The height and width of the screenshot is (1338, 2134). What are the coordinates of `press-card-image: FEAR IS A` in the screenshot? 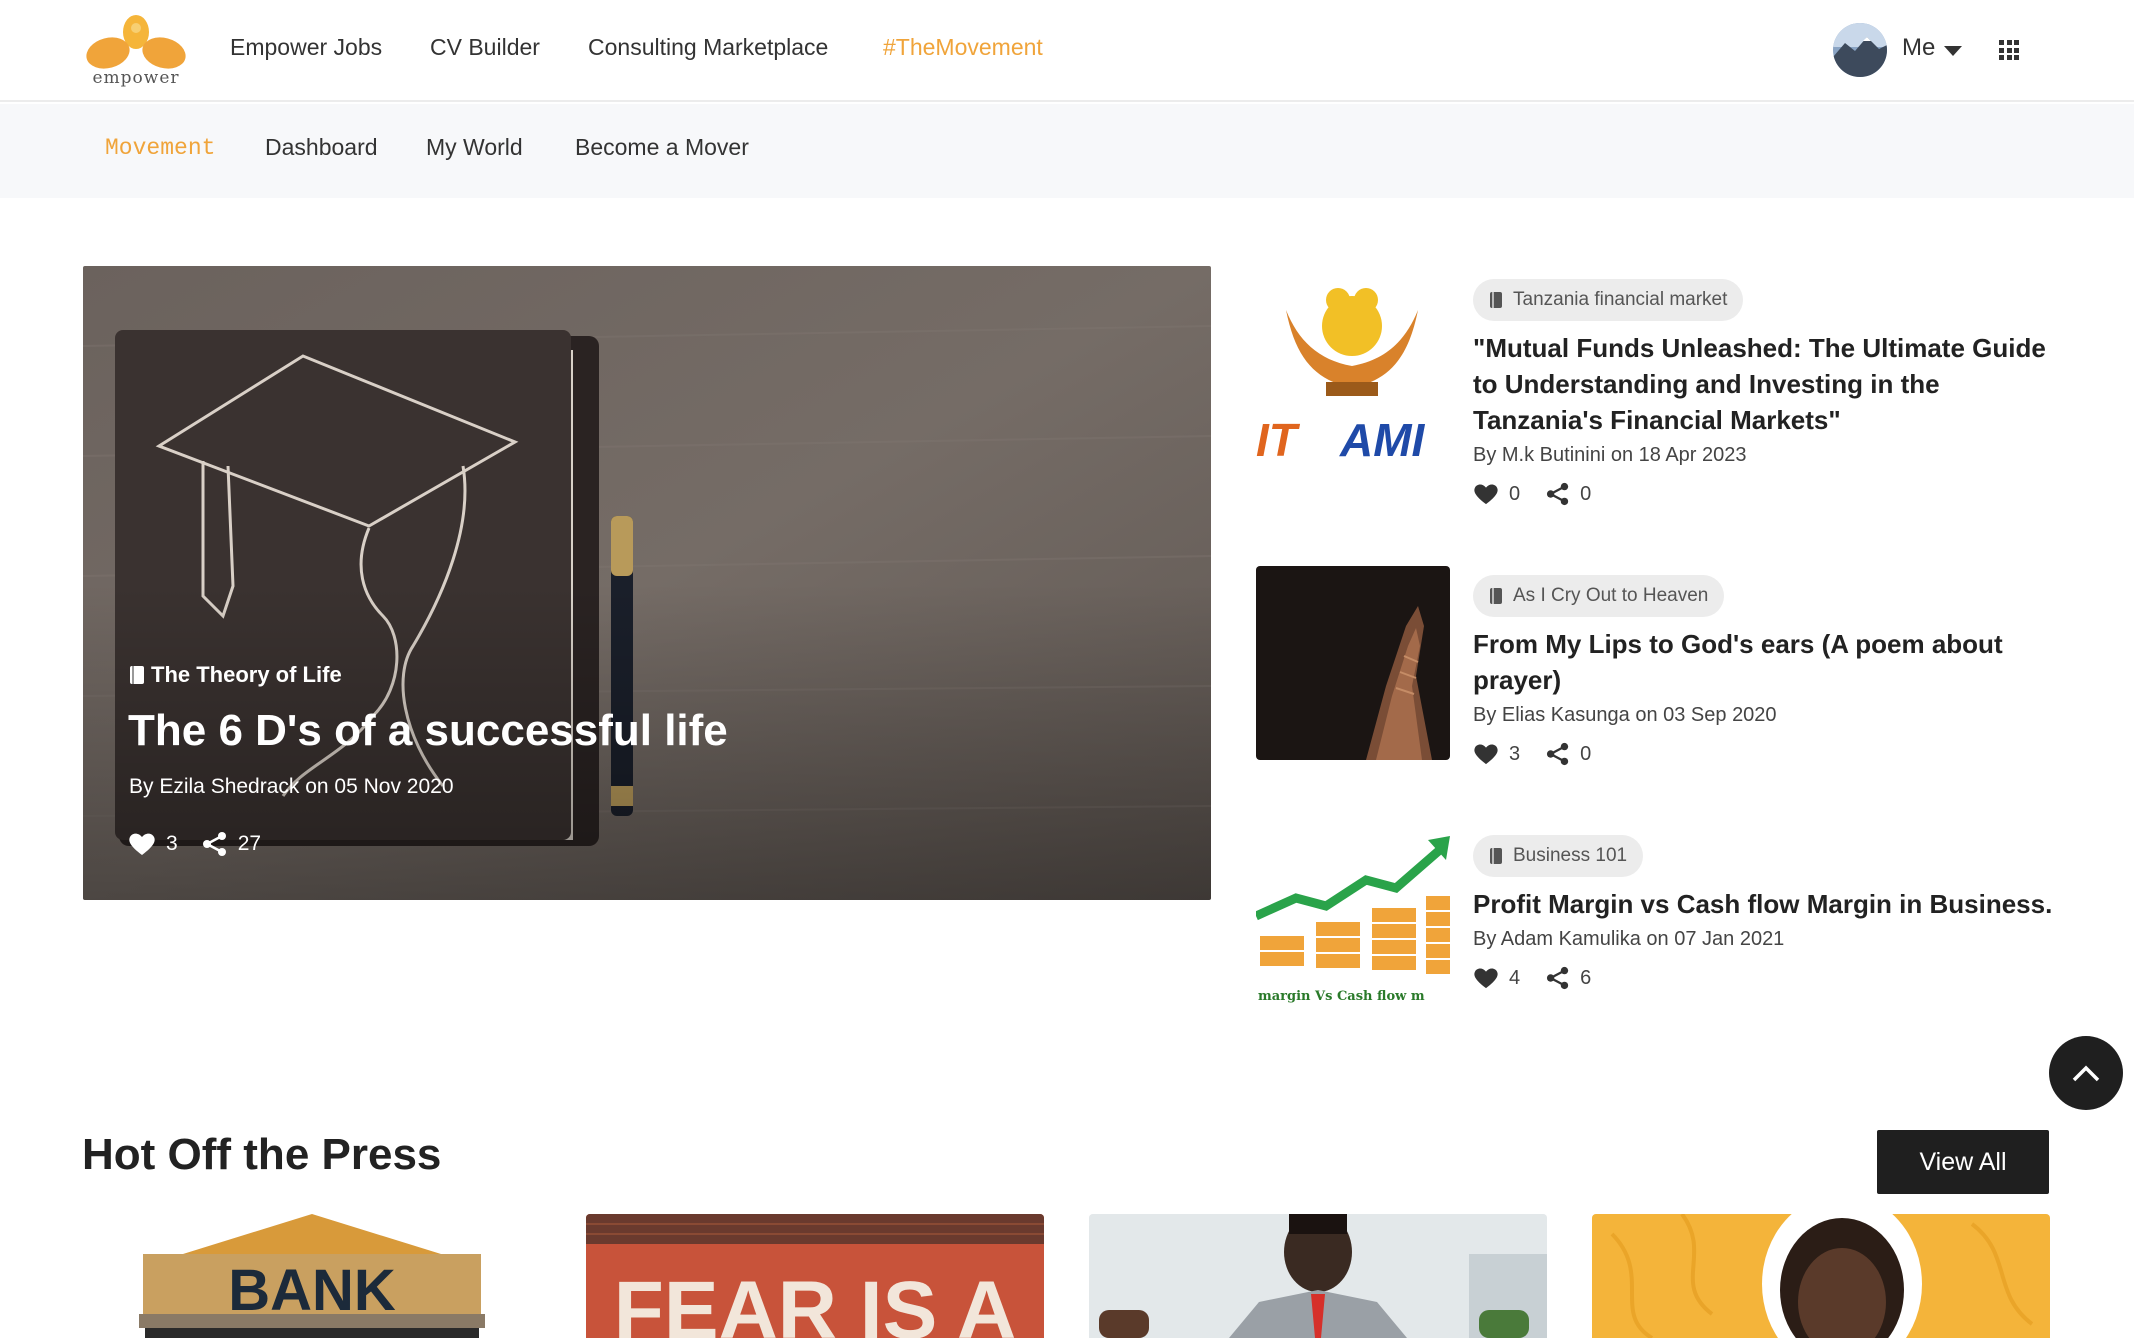 It's located at (815, 1276).